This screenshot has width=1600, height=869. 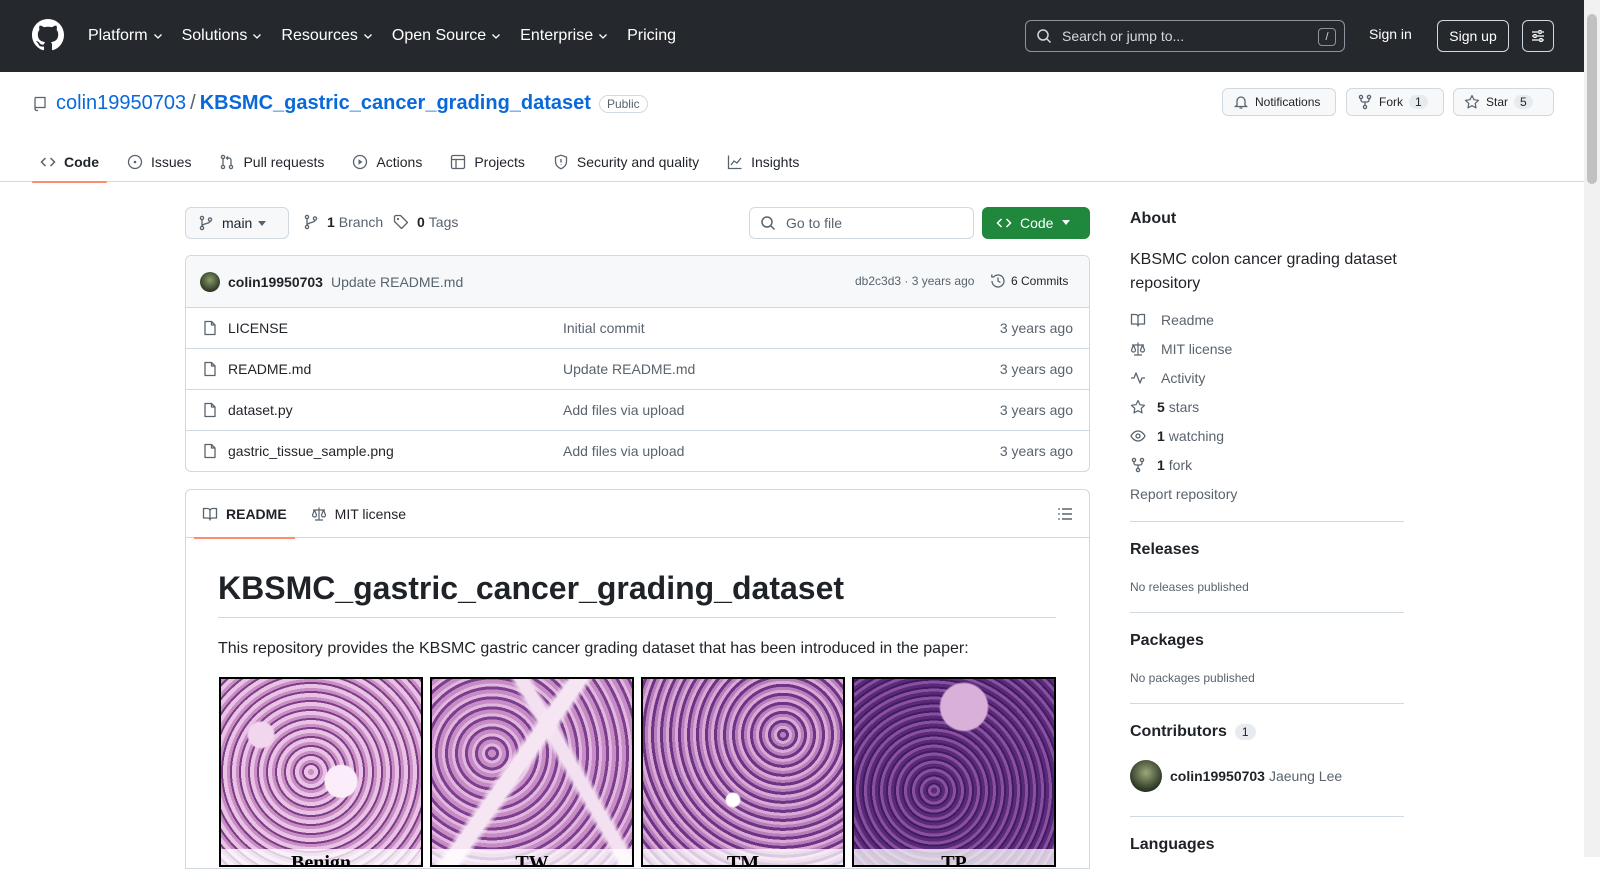 What do you see at coordinates (387, 162) in the screenshot?
I see `tab-actions: Actions` at bounding box center [387, 162].